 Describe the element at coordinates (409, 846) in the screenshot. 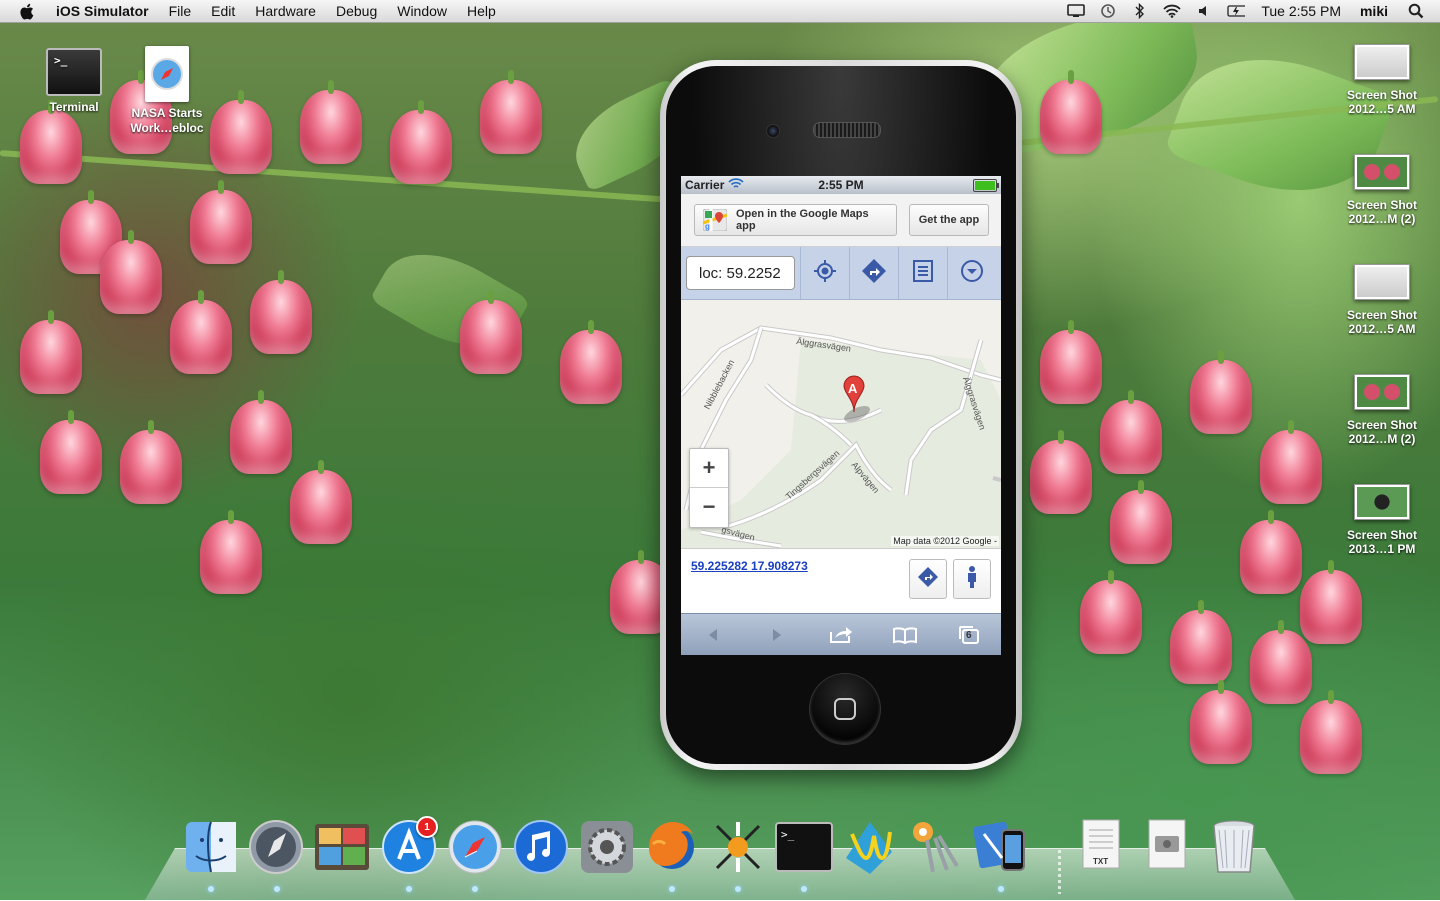

I see `dock-app-store: 1` at that location.